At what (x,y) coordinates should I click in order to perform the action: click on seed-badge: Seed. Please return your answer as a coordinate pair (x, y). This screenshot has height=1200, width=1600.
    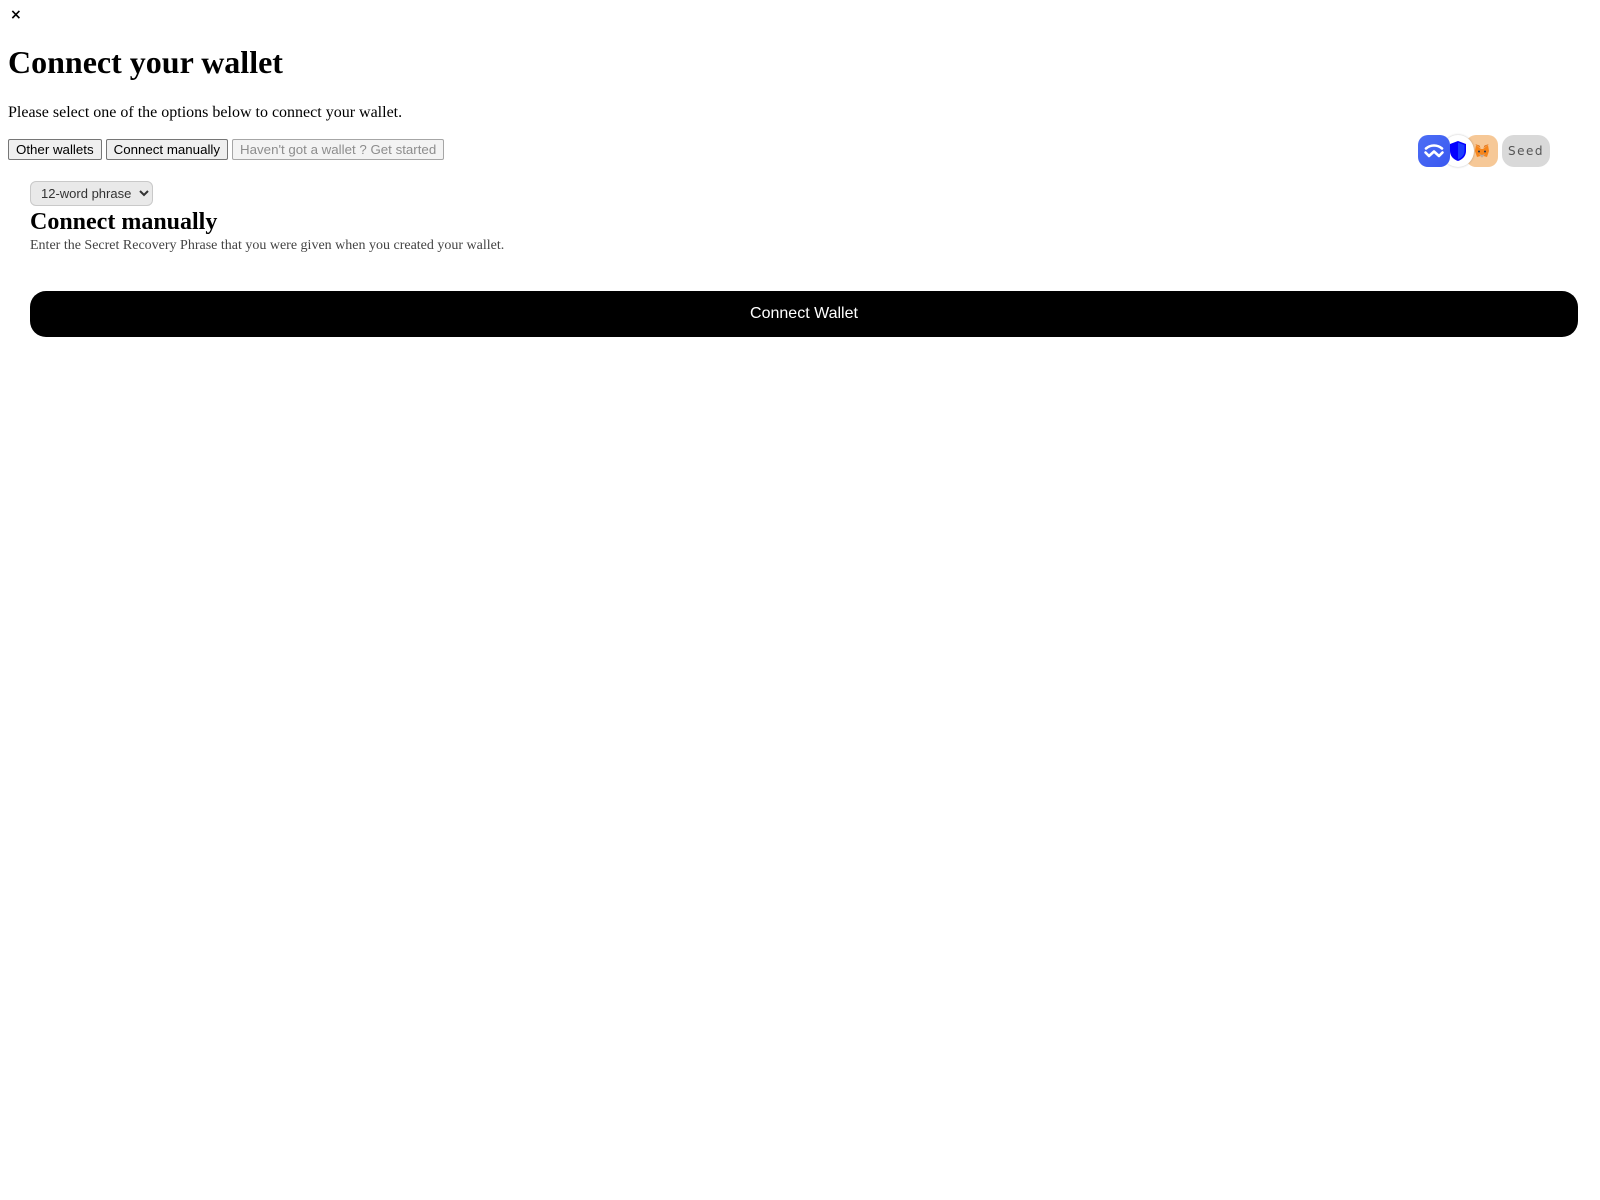
    Looking at the image, I should click on (1526, 151).